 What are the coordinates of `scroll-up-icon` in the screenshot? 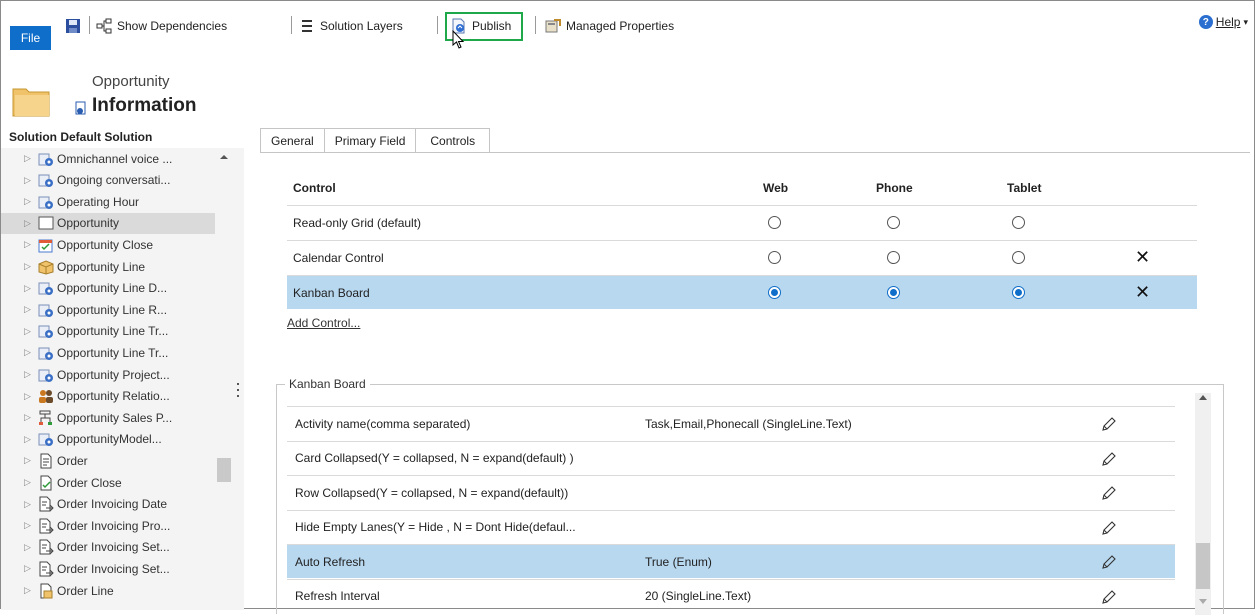 It's located at (1203, 397).